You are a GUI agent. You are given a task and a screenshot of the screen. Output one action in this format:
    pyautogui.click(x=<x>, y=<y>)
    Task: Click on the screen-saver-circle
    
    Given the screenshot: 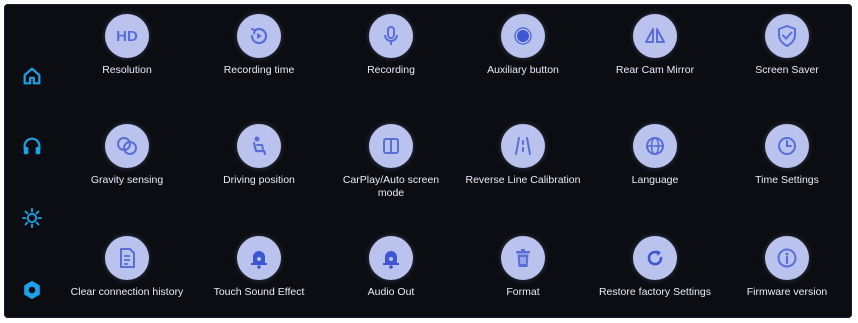 What is the action you would take?
    pyautogui.click(x=787, y=36)
    